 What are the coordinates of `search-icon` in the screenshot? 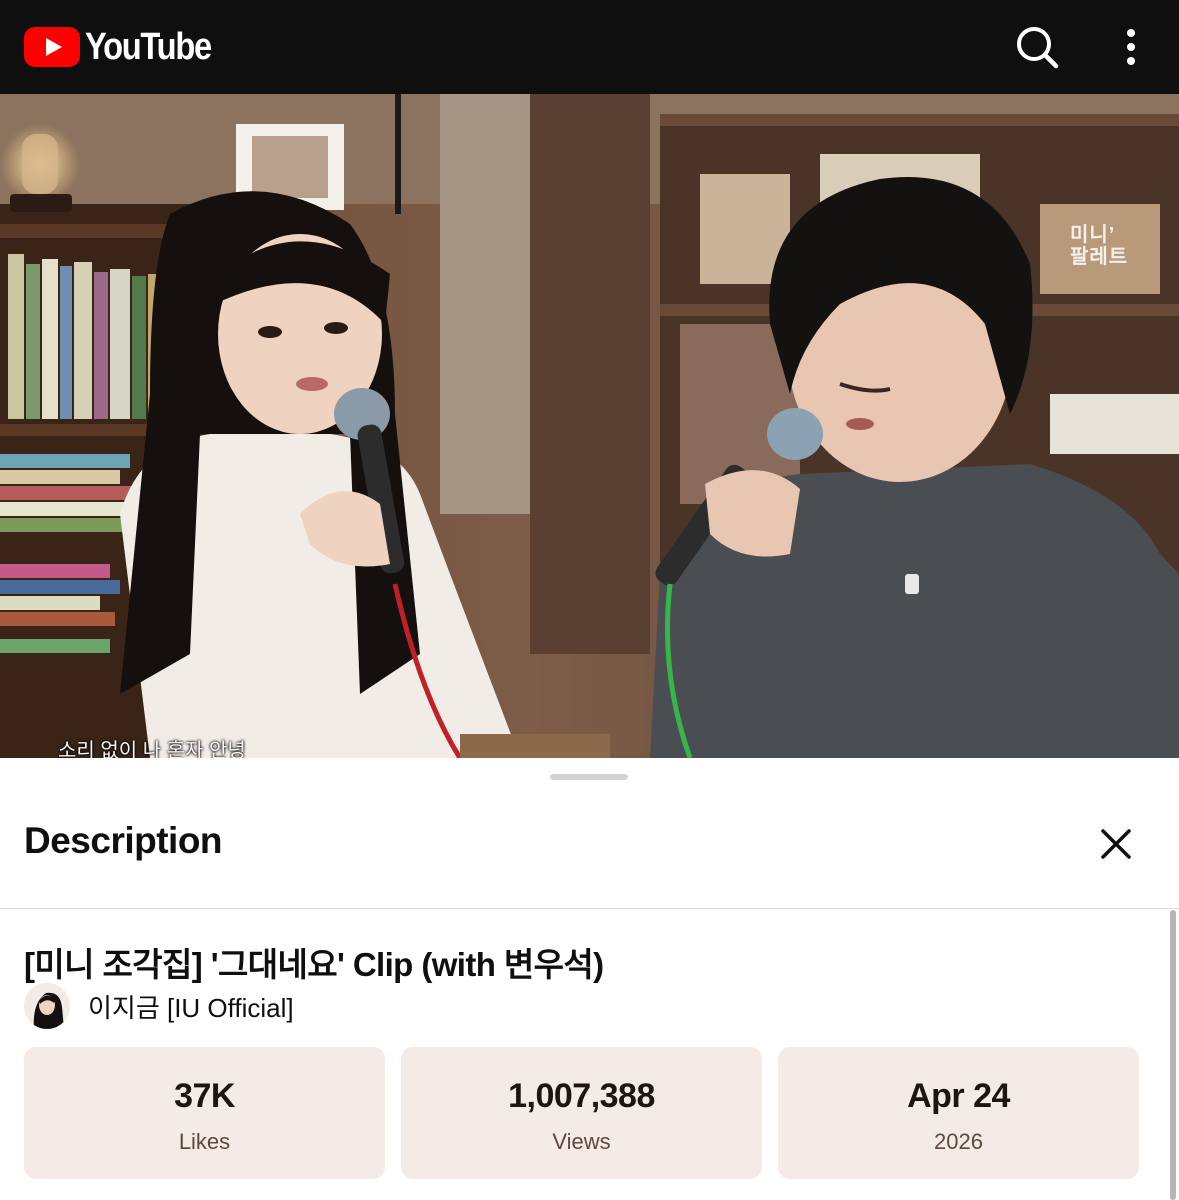 It's located at (1038, 48).